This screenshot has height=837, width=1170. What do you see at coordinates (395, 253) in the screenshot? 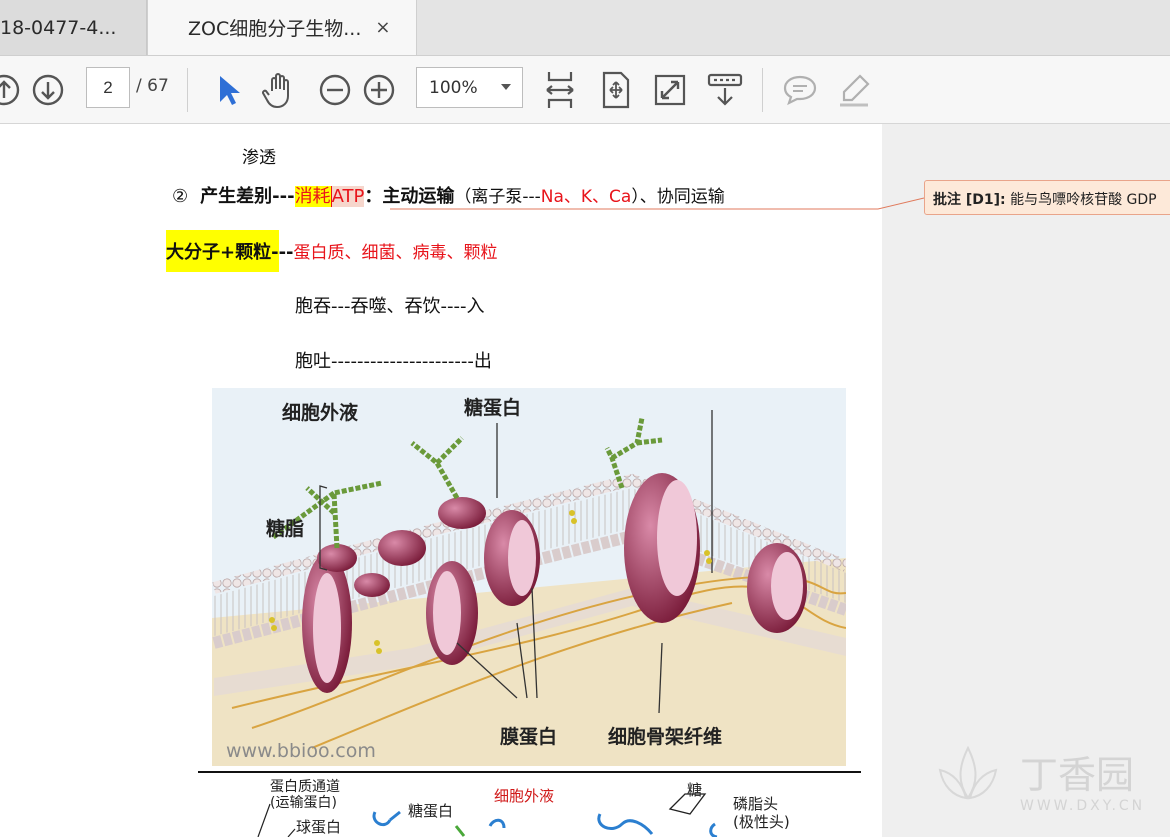
I see `text-segment: 蛋白质、细菌、病毒、颗粒` at bounding box center [395, 253].